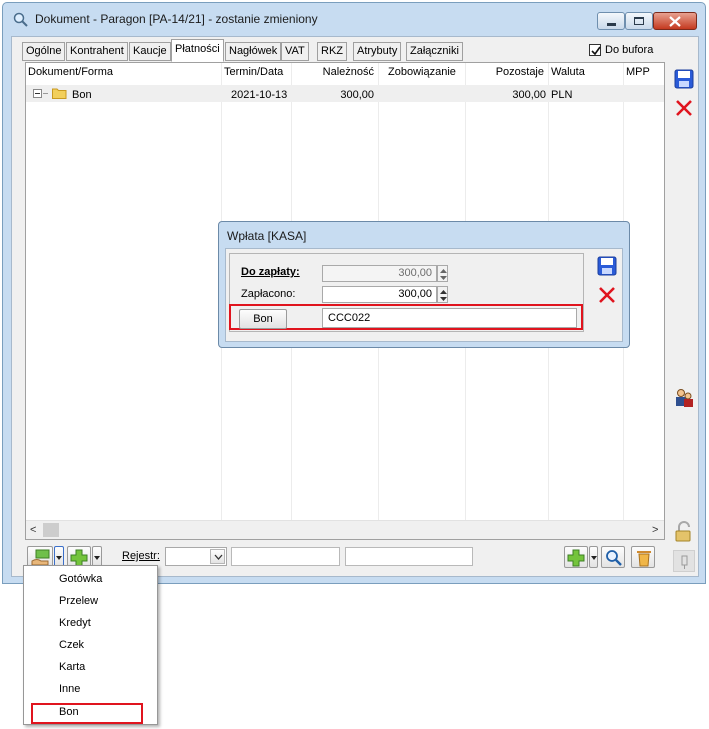  I want to click on tab-atrybuty: Atrybuty, so click(377, 51).